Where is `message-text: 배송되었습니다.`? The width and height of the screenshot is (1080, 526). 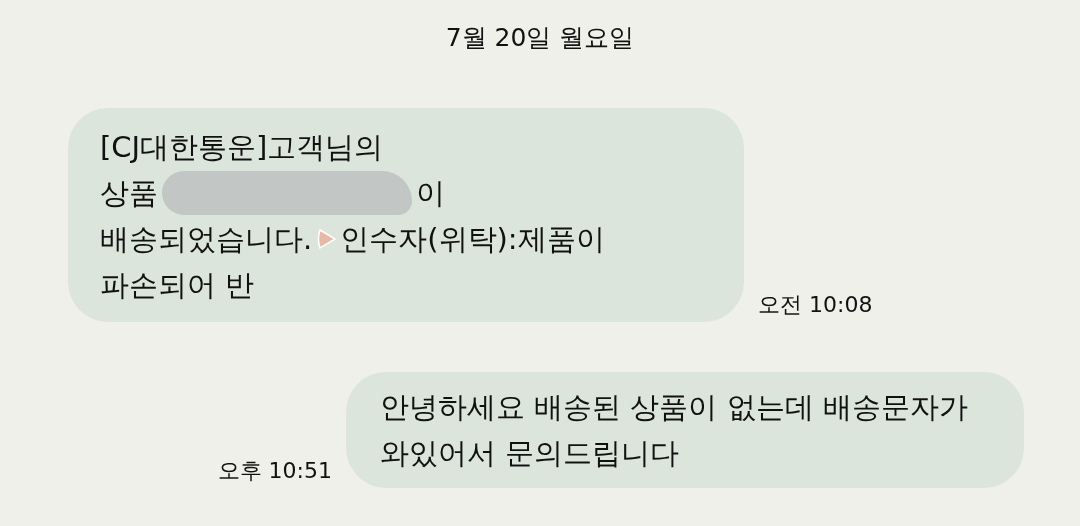
message-text: 배송되었습니다. is located at coordinates (206, 239).